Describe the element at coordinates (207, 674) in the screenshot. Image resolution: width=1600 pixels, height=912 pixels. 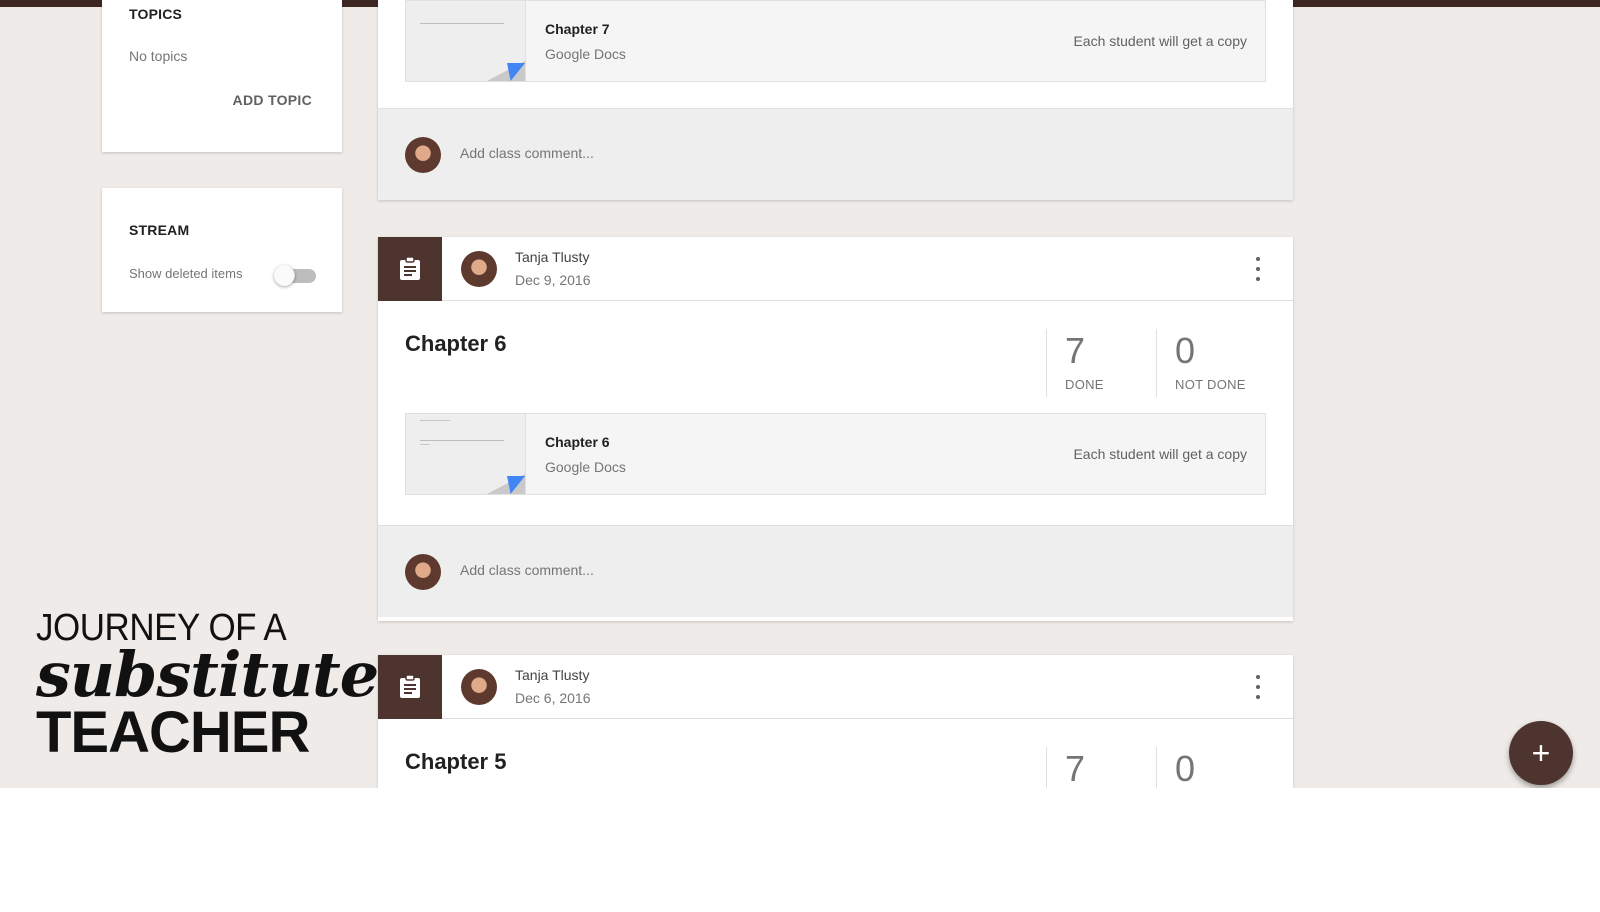
I see `logo-line-2: substitute` at that location.